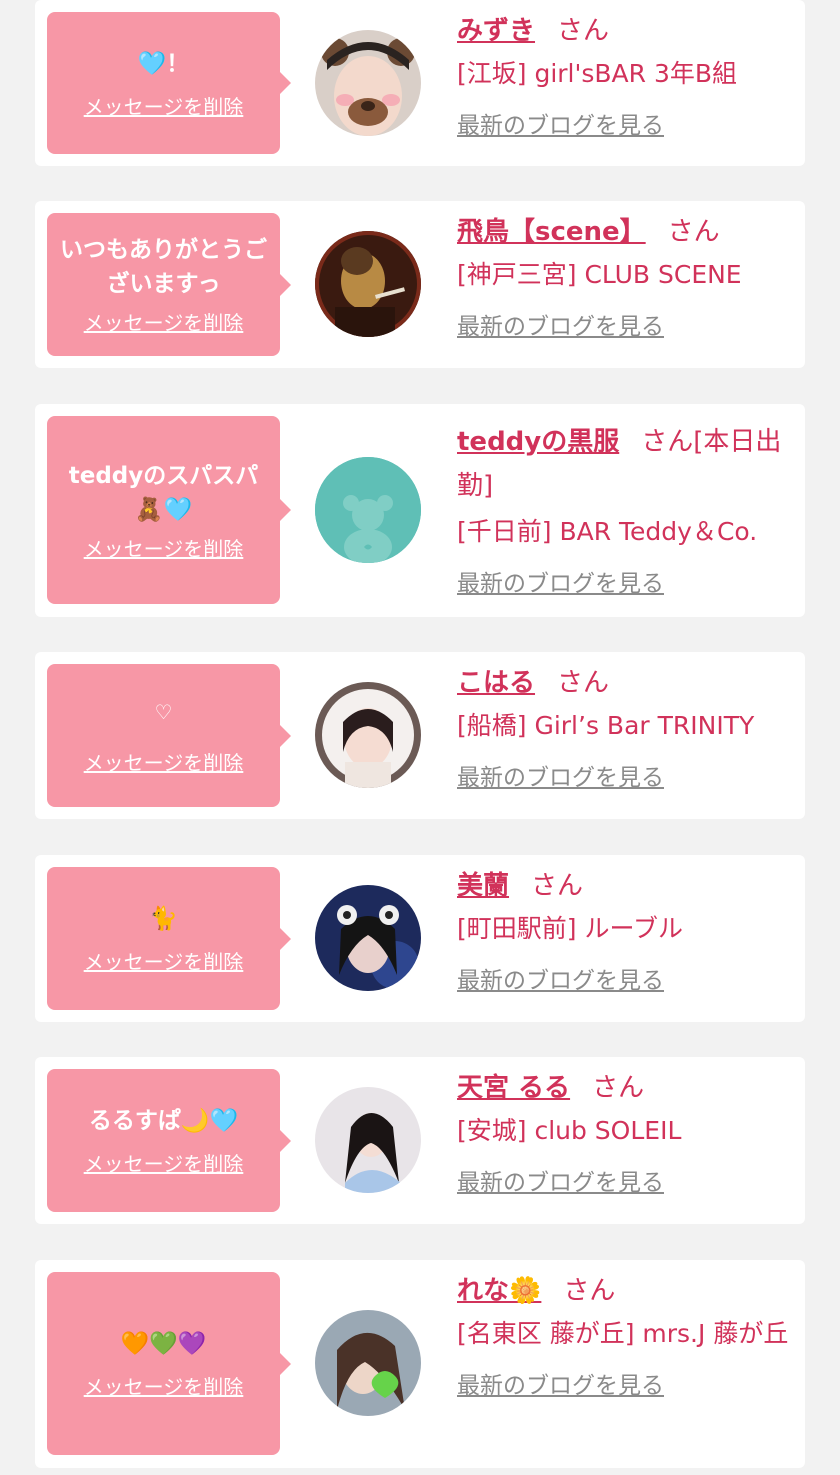 Image resolution: width=840 pixels, height=1475 pixels. I want to click on message-bubble: るるすぱ🌙🩵 メッセージを削除, so click(169, 1140).